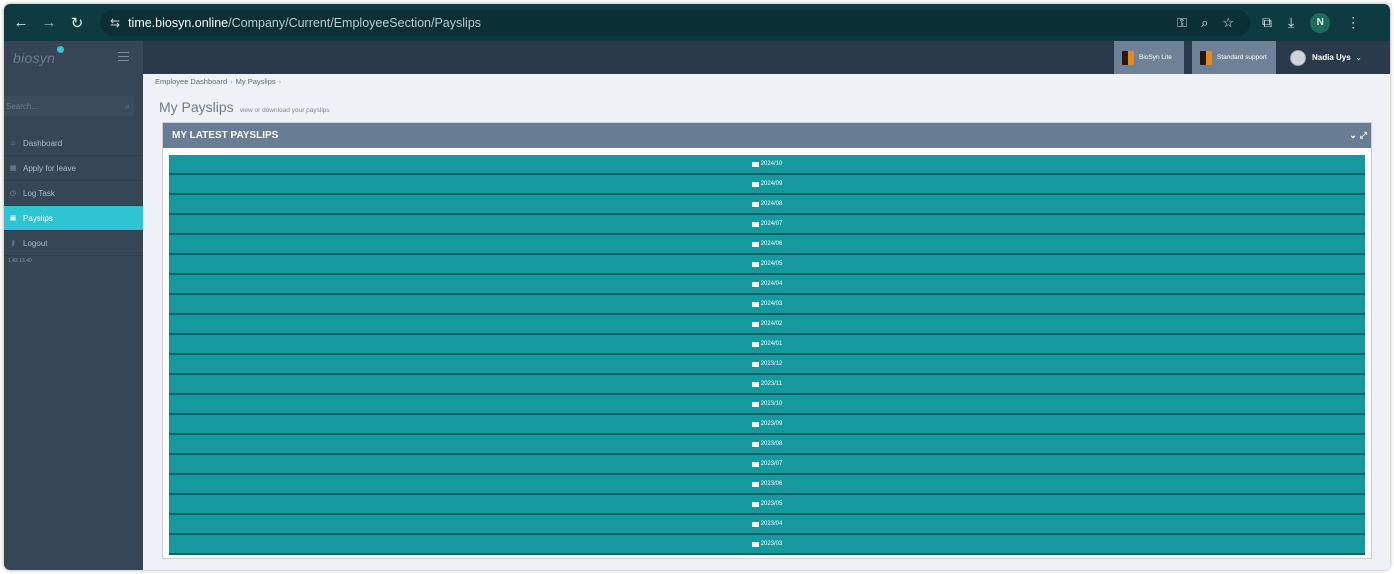  Describe the element at coordinates (767, 205) in the screenshot. I see `payslip-row: 2024/08` at that location.